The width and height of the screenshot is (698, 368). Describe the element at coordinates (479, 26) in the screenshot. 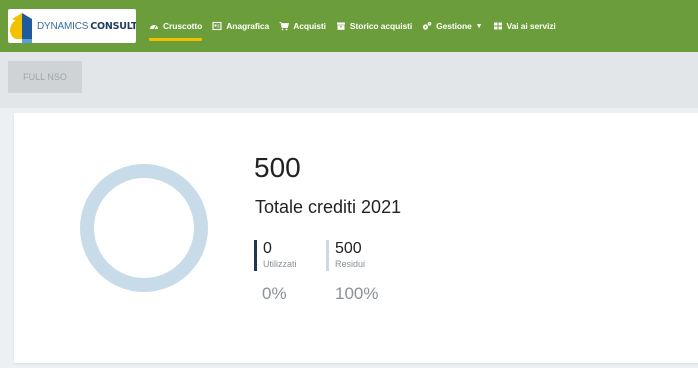

I see `chevron-down-icon: ▼` at that location.